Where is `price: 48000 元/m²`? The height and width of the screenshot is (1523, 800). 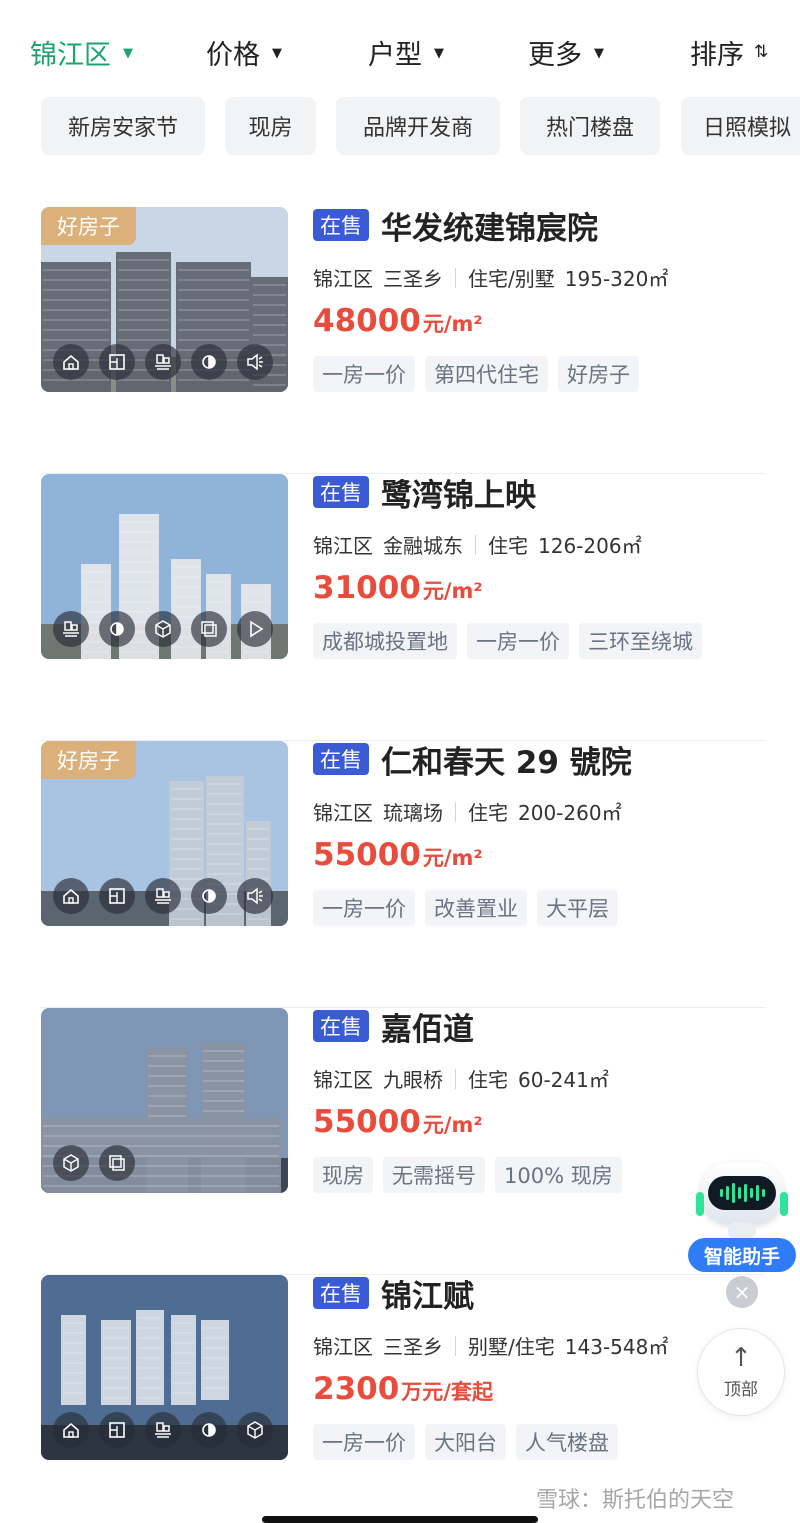
price: 48000 元/m² is located at coordinates (398, 321).